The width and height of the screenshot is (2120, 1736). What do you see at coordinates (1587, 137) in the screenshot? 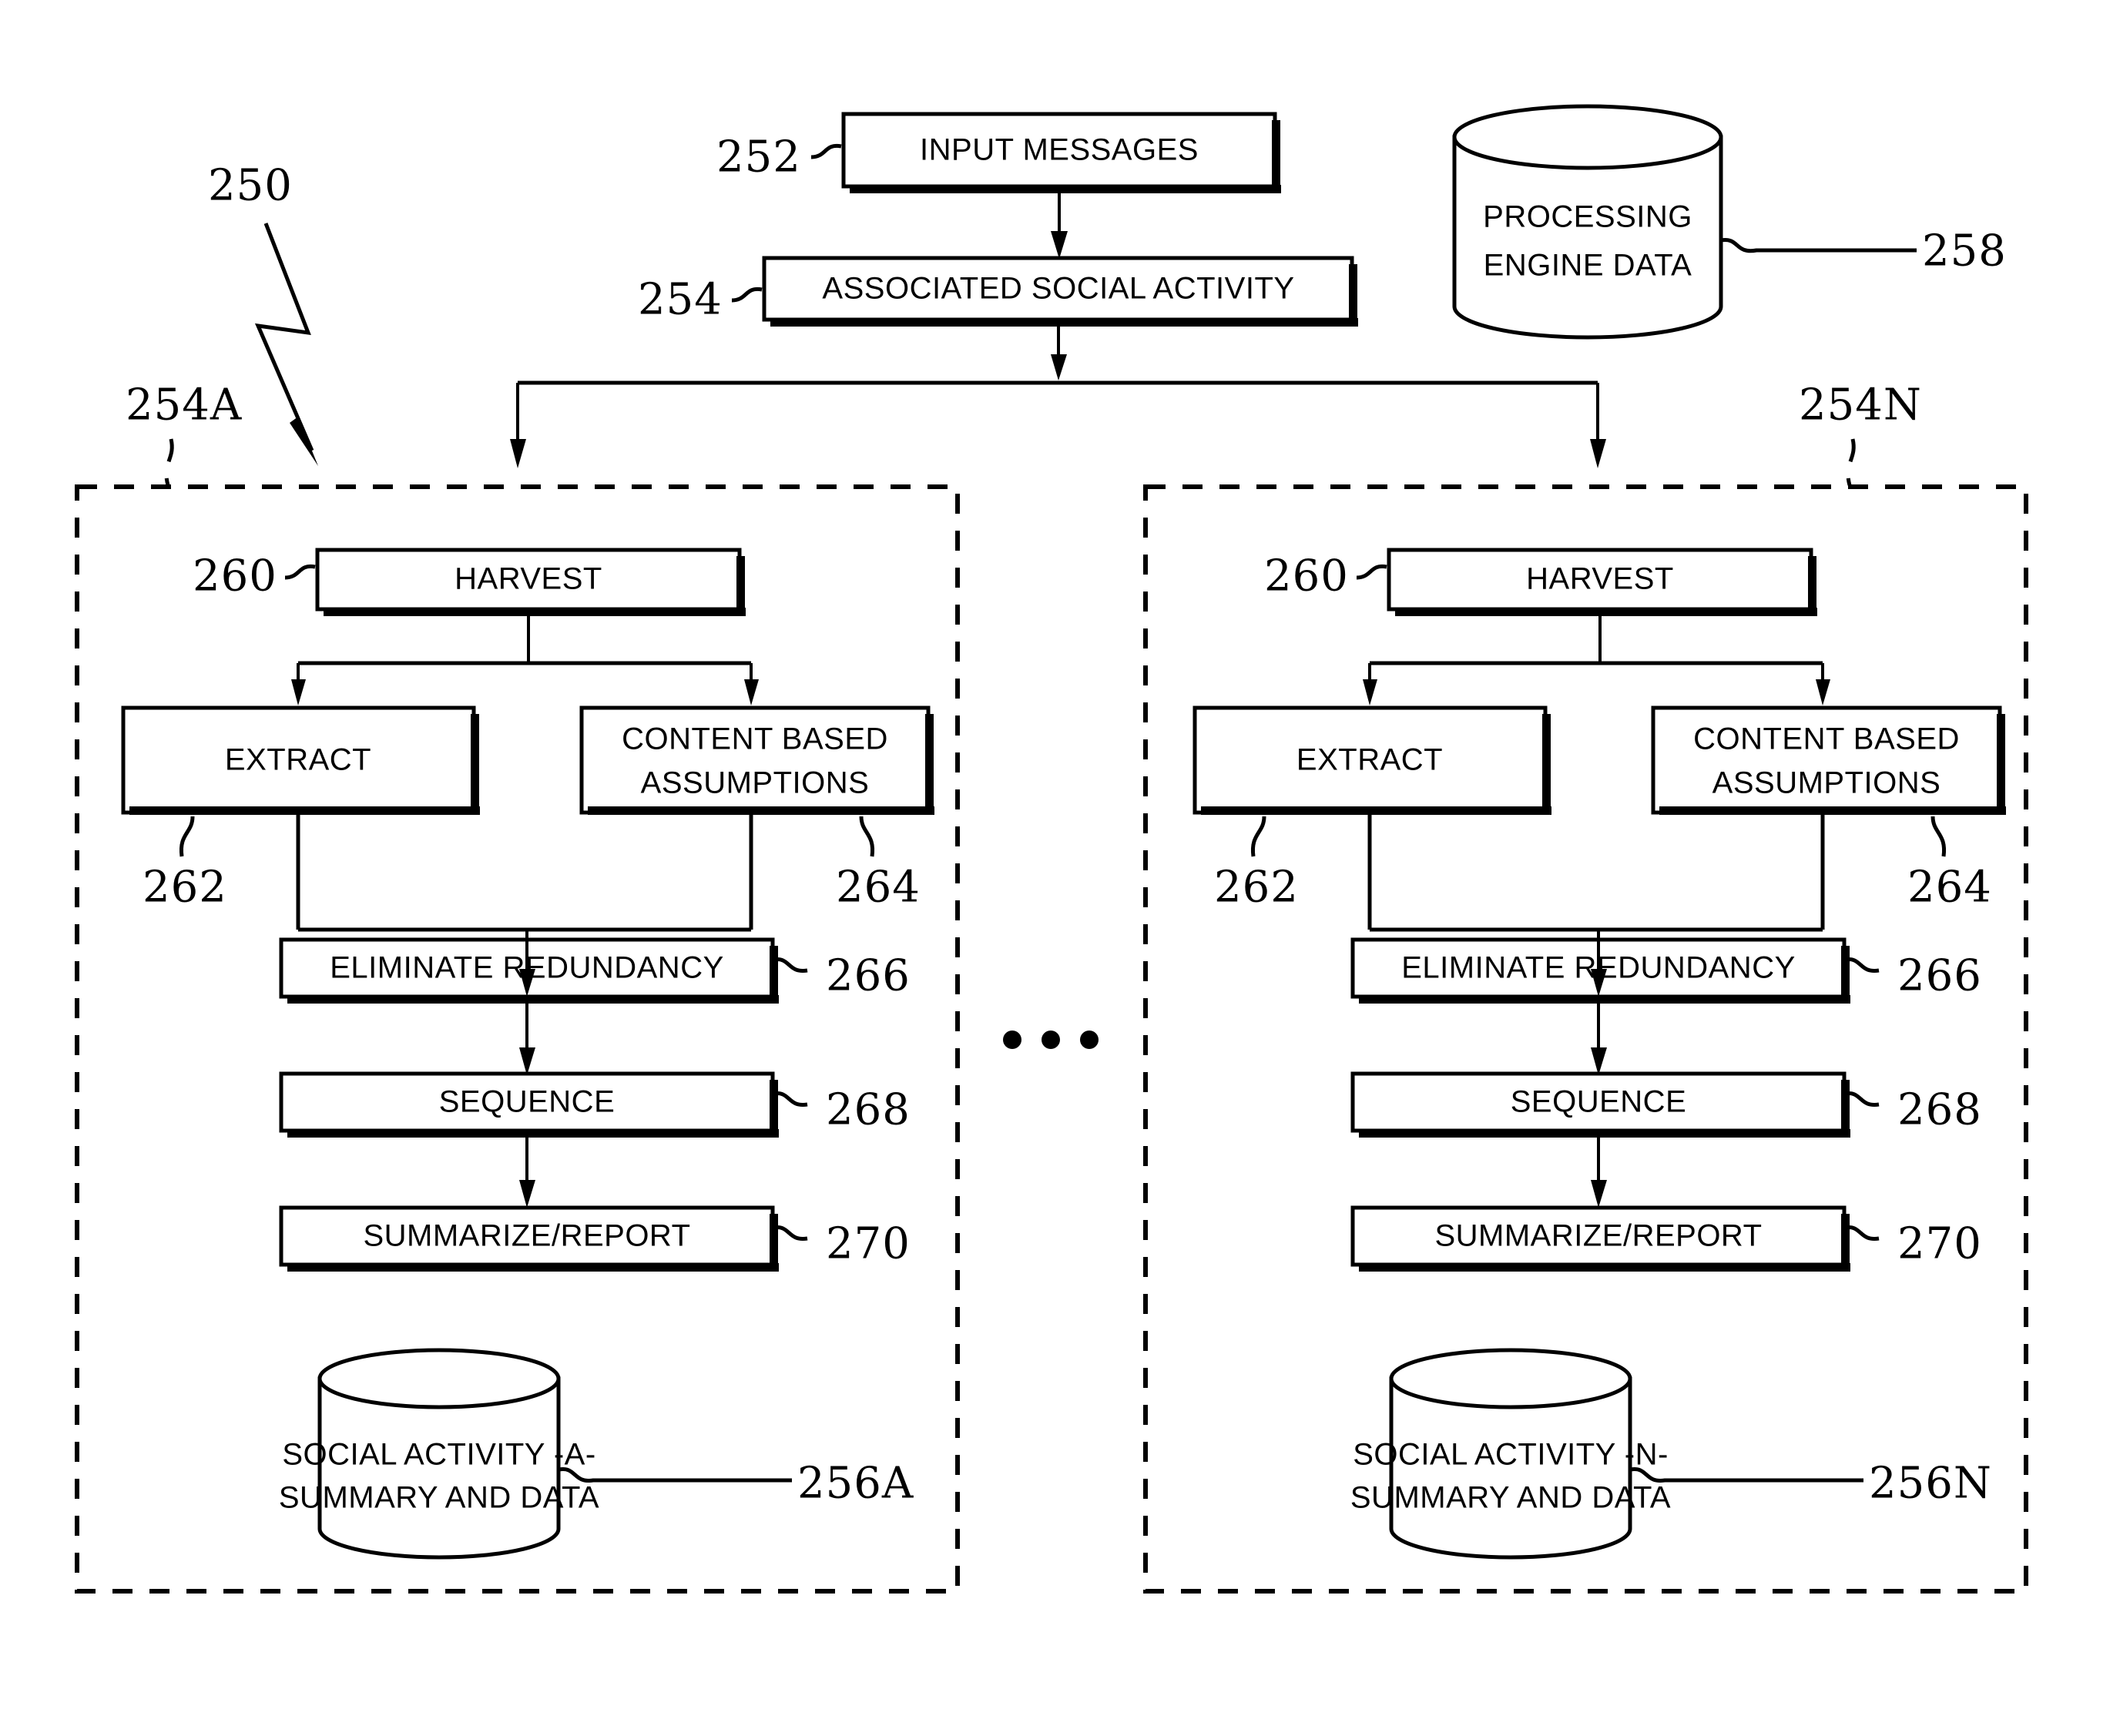
I see `processing-engine-data-top-ellipse` at bounding box center [1587, 137].